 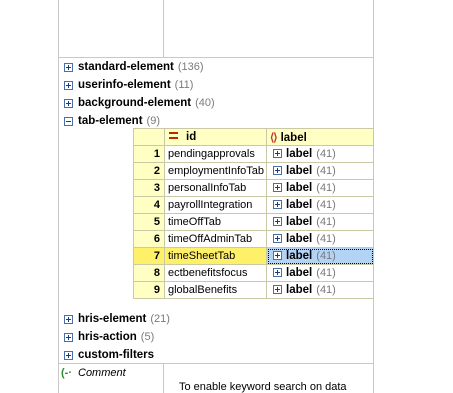 What do you see at coordinates (215, 171) in the screenshot?
I see `id-cell: employmentInfoTab` at bounding box center [215, 171].